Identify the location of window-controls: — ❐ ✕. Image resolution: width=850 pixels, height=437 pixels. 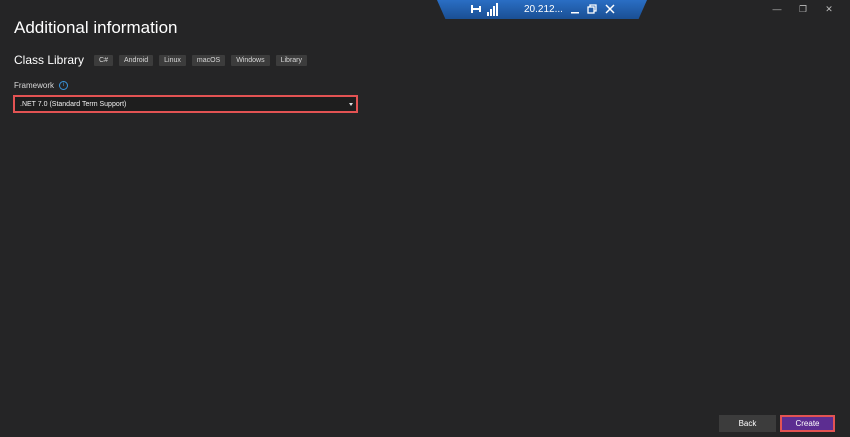
(803, 9).